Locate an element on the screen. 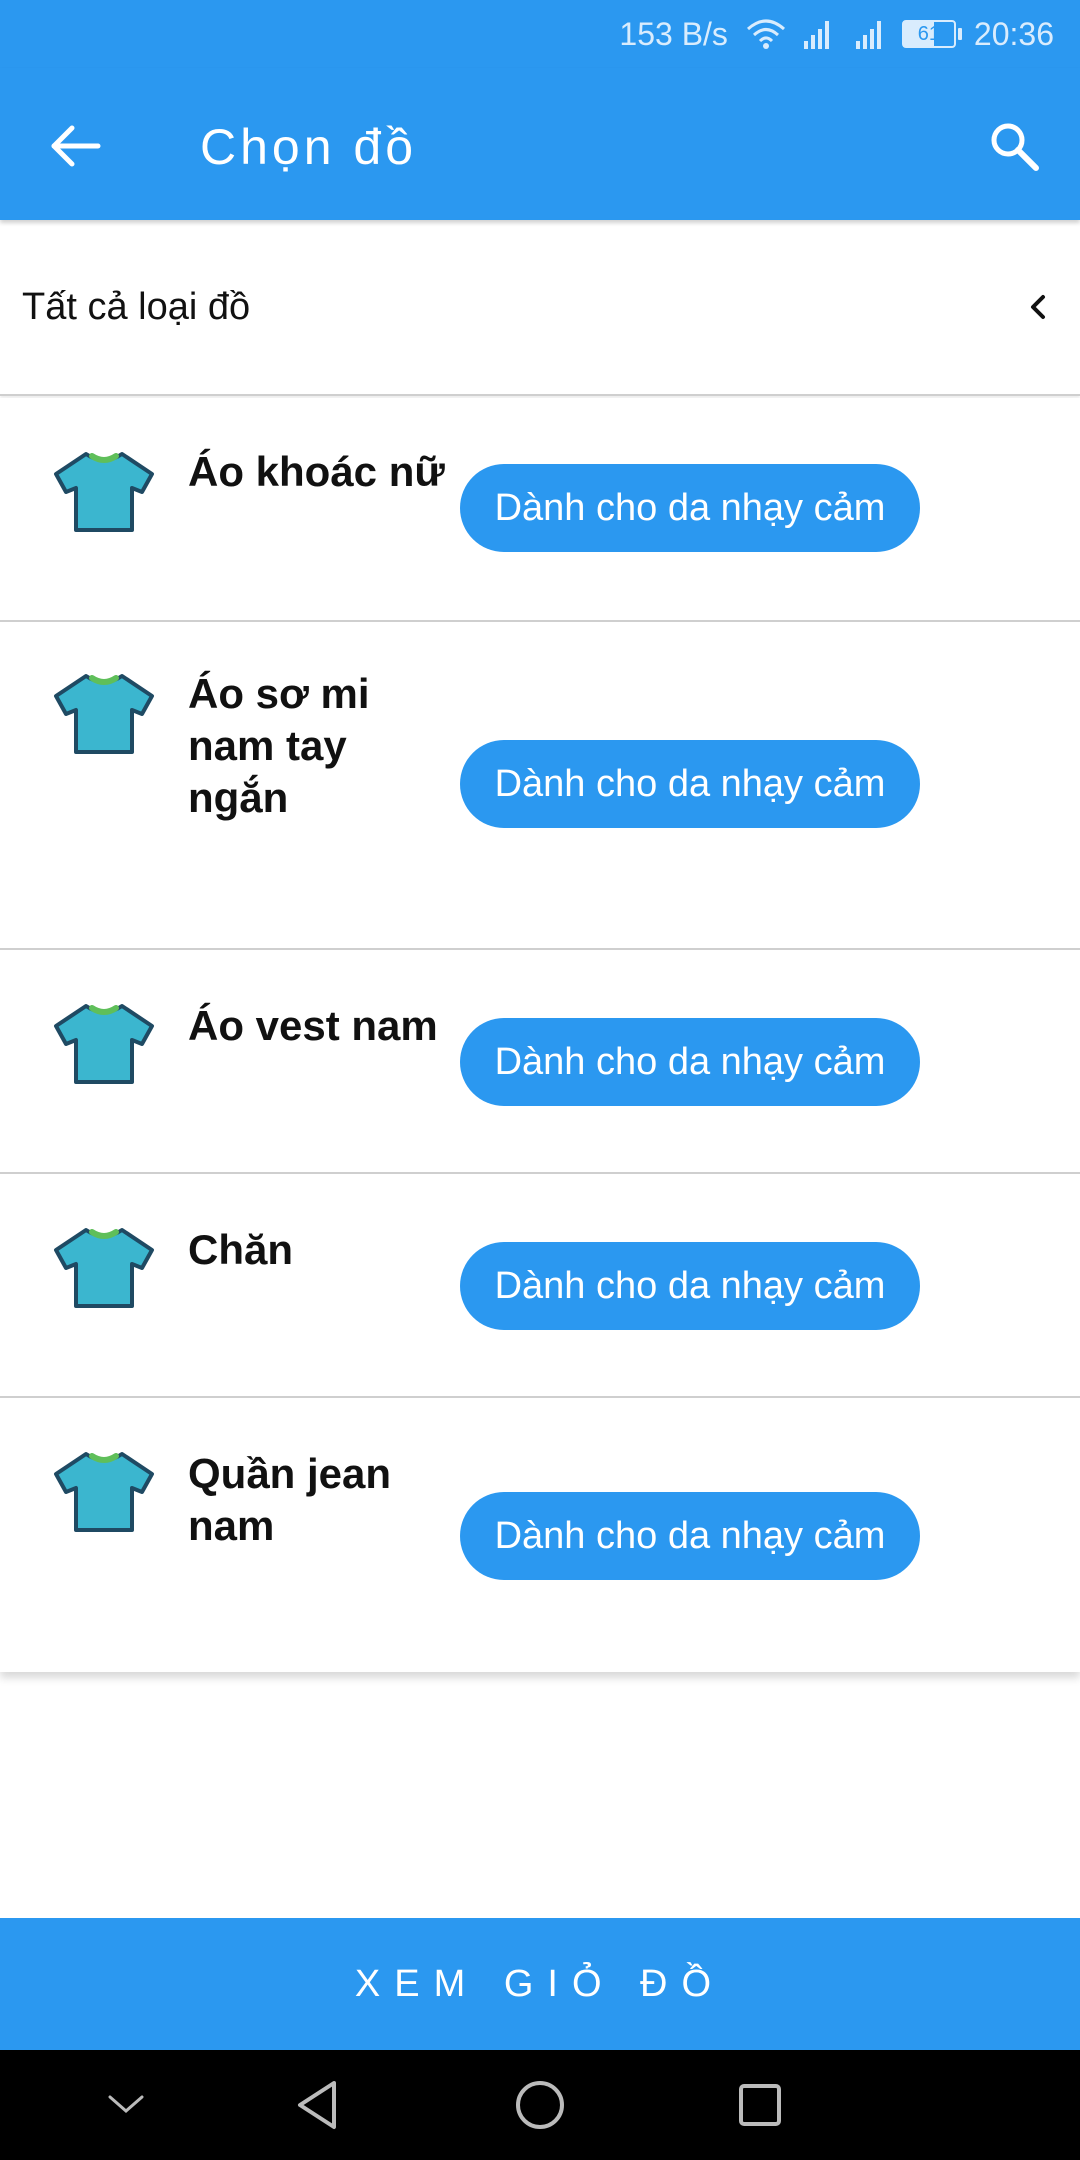 This screenshot has height=2160, width=1080. search-button is located at coordinates (1014, 146).